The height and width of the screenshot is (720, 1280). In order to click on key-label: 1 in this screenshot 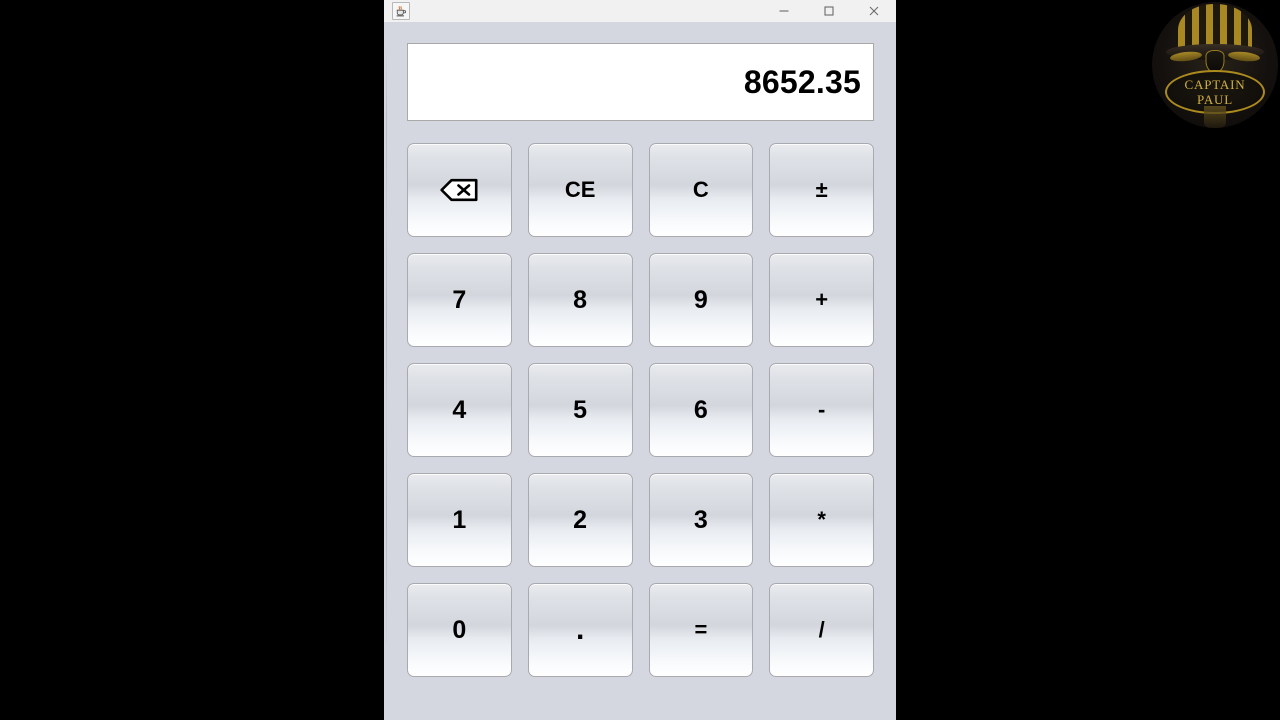, I will do `click(459, 519)`.